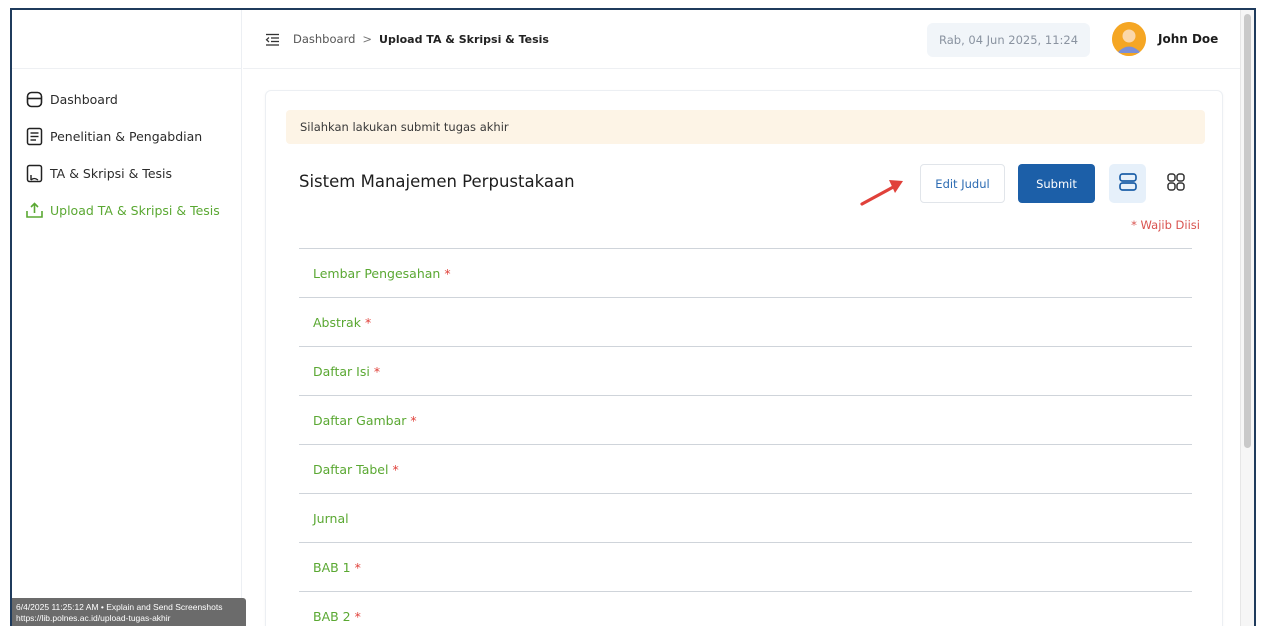 The width and height of the screenshot is (1261, 626). Describe the element at coordinates (272, 39) in the screenshot. I see `menu-collapse-icon` at that location.